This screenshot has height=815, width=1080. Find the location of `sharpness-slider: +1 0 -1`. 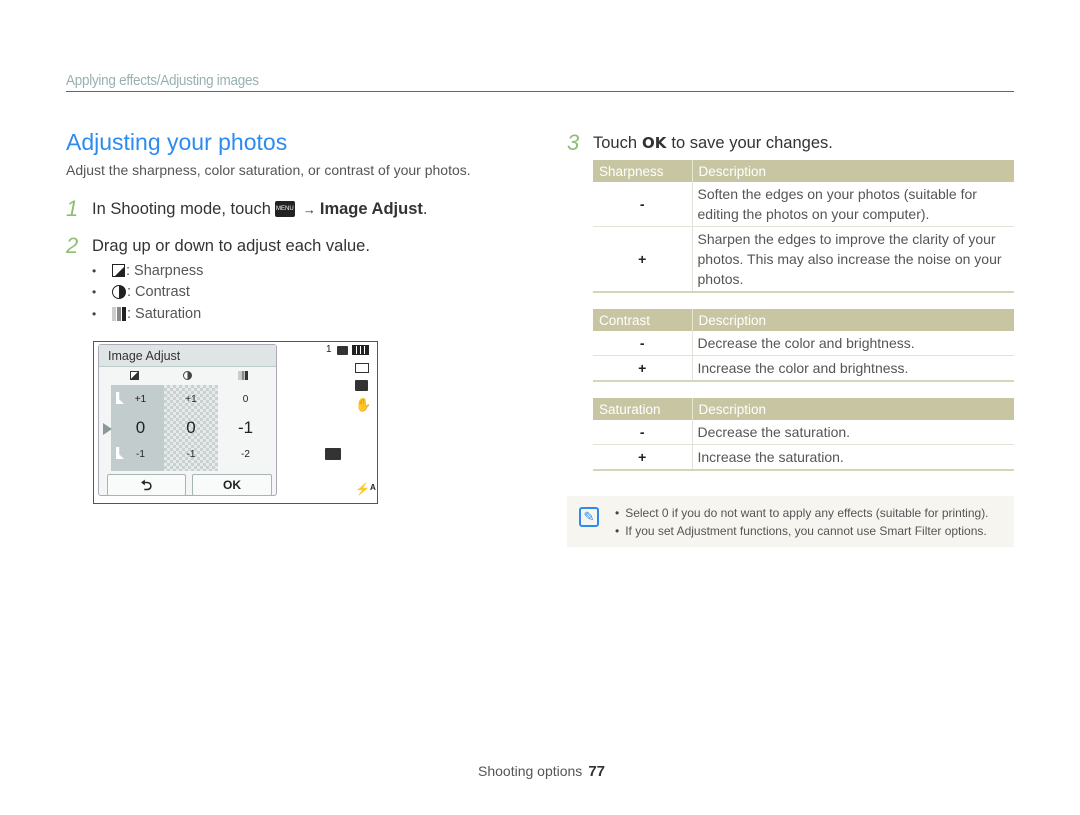

sharpness-slider: +1 0 -1 is located at coordinates (133, 428).